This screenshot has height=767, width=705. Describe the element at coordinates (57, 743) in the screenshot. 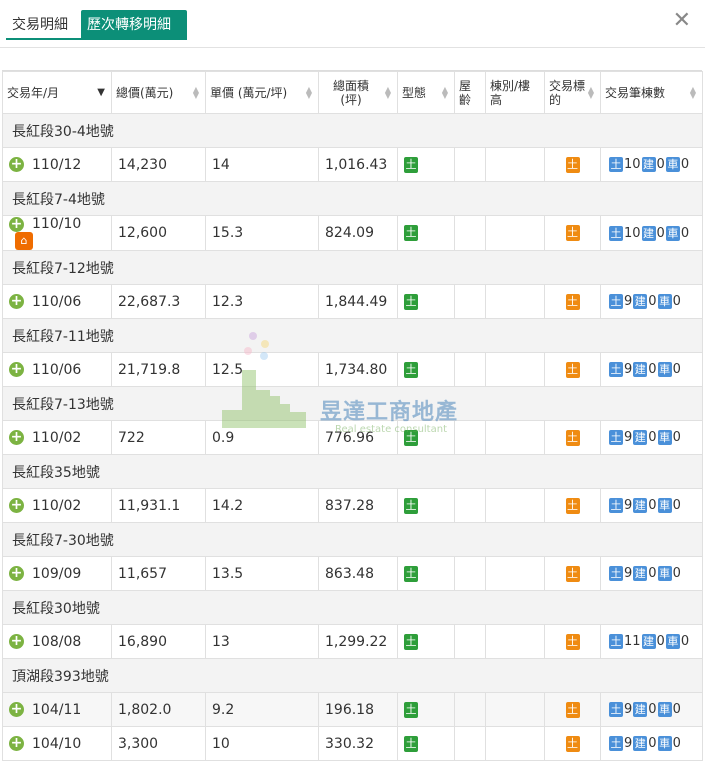

I see `year-month: 104/10` at that location.